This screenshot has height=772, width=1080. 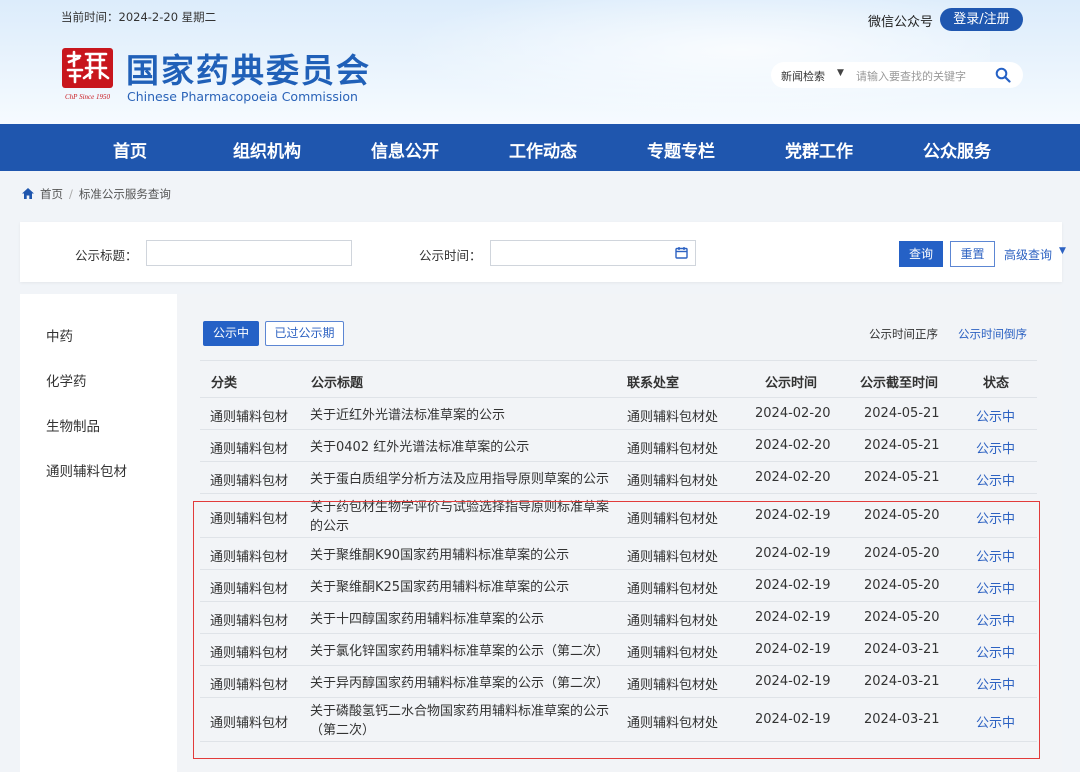 I want to click on advanced-query-link: 高级查询, so click(x=1028, y=254).